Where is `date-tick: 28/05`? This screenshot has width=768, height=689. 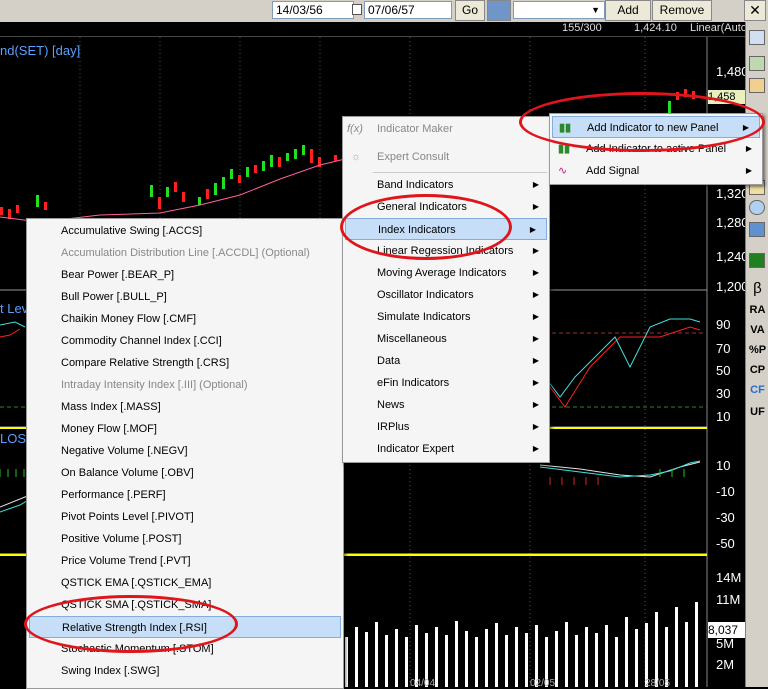 date-tick: 28/05 is located at coordinates (658, 683).